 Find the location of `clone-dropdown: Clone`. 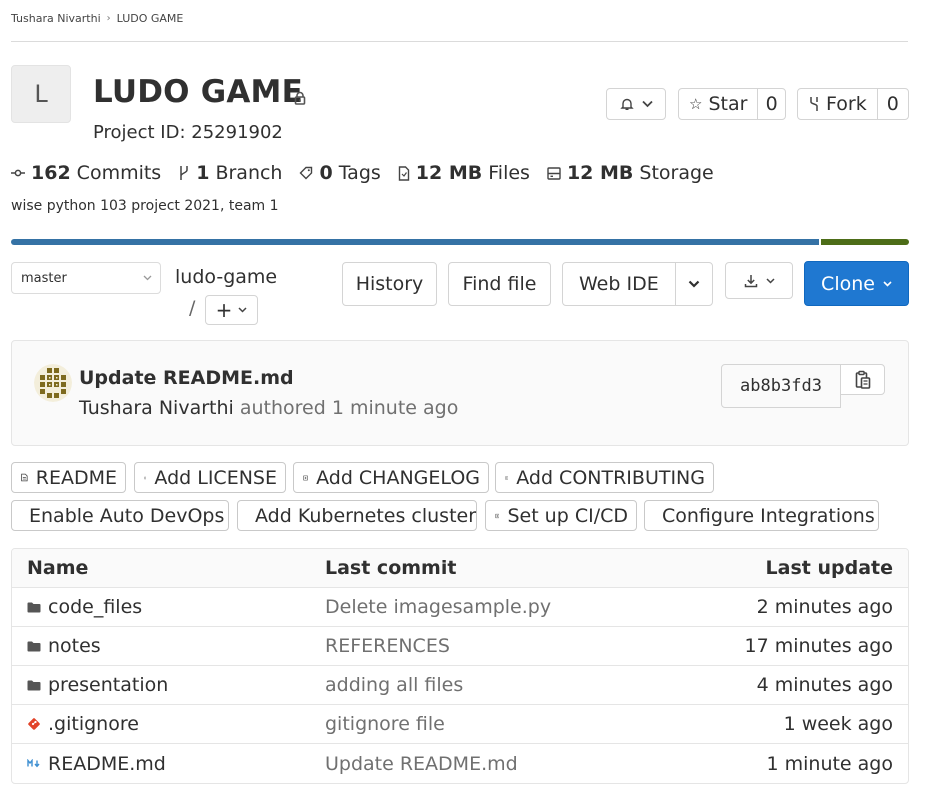

clone-dropdown: Clone is located at coordinates (856, 283).